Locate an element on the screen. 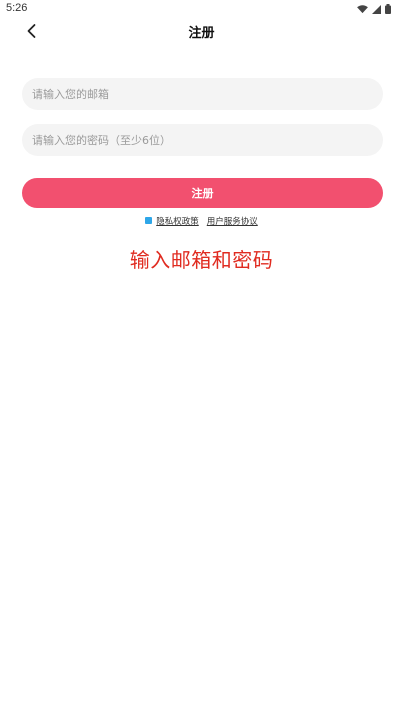 This screenshot has width=403, height=720. password-field is located at coordinates (202, 140).